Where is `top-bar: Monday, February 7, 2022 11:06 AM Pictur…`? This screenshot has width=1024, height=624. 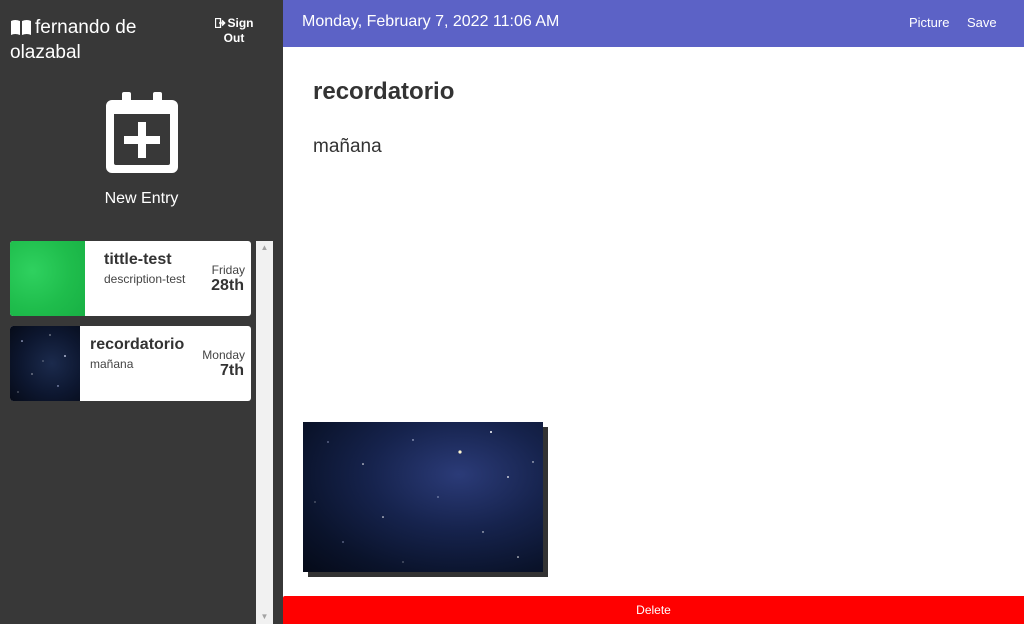 top-bar: Monday, February 7, 2022 11:06 AM Pictur… is located at coordinates (653, 23).